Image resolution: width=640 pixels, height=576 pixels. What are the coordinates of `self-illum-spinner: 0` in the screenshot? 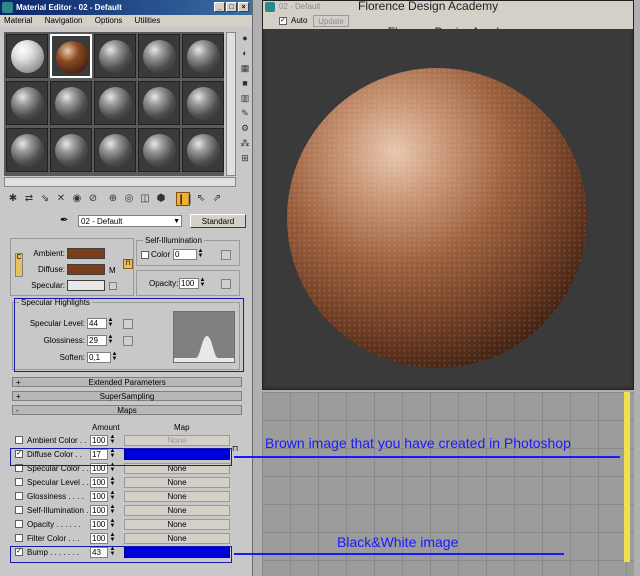 It's located at (185, 254).